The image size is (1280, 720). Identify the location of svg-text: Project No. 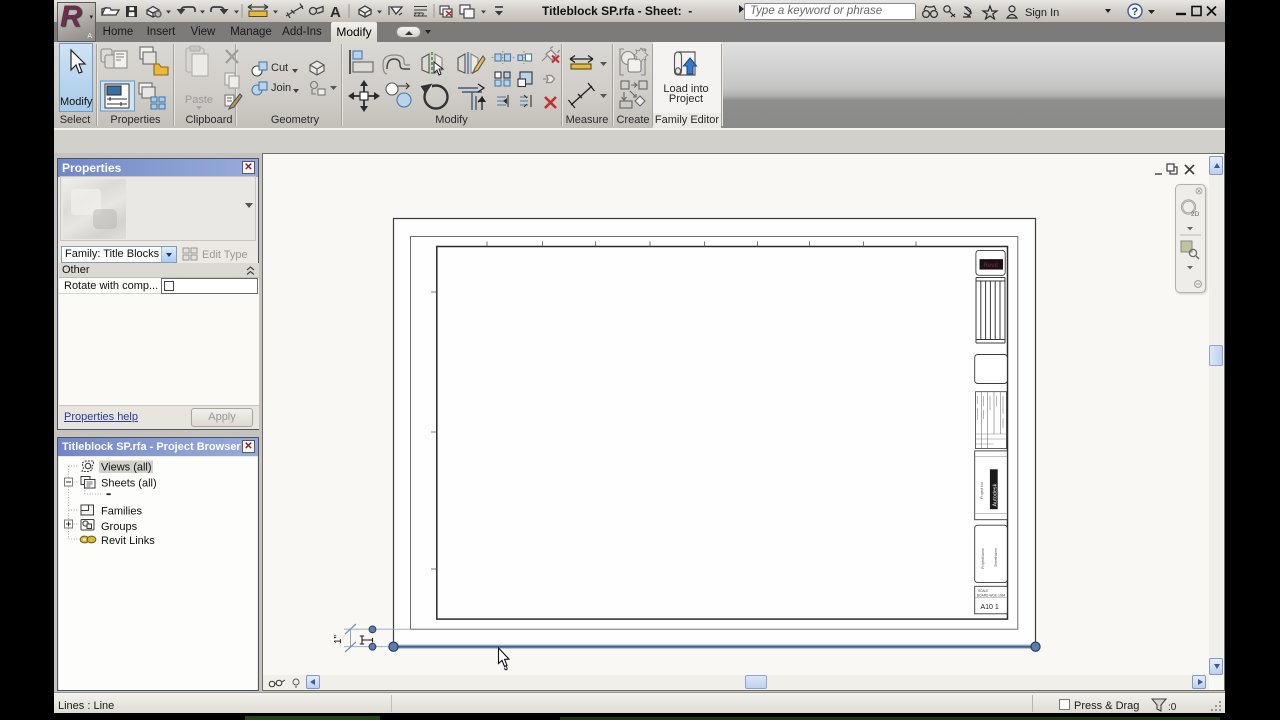
(982, 490).